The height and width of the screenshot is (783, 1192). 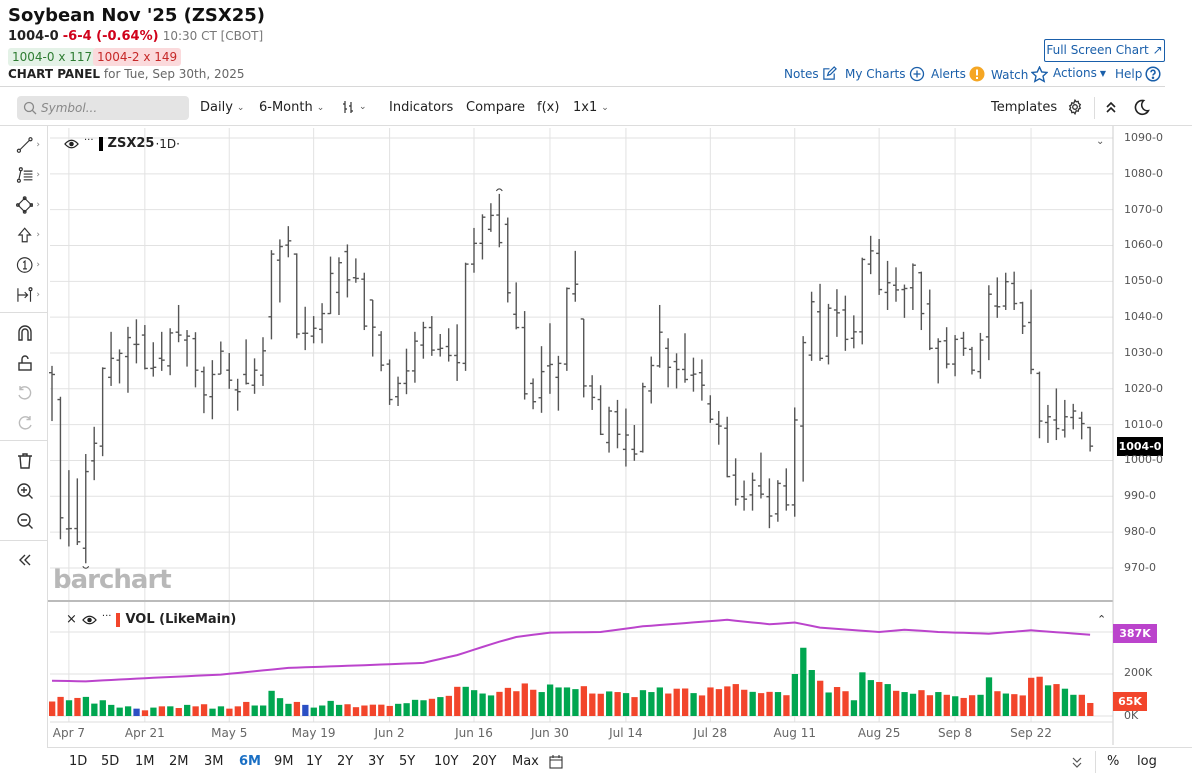 What do you see at coordinates (250, 761) in the screenshot?
I see `range-button-6m: 6M` at bounding box center [250, 761].